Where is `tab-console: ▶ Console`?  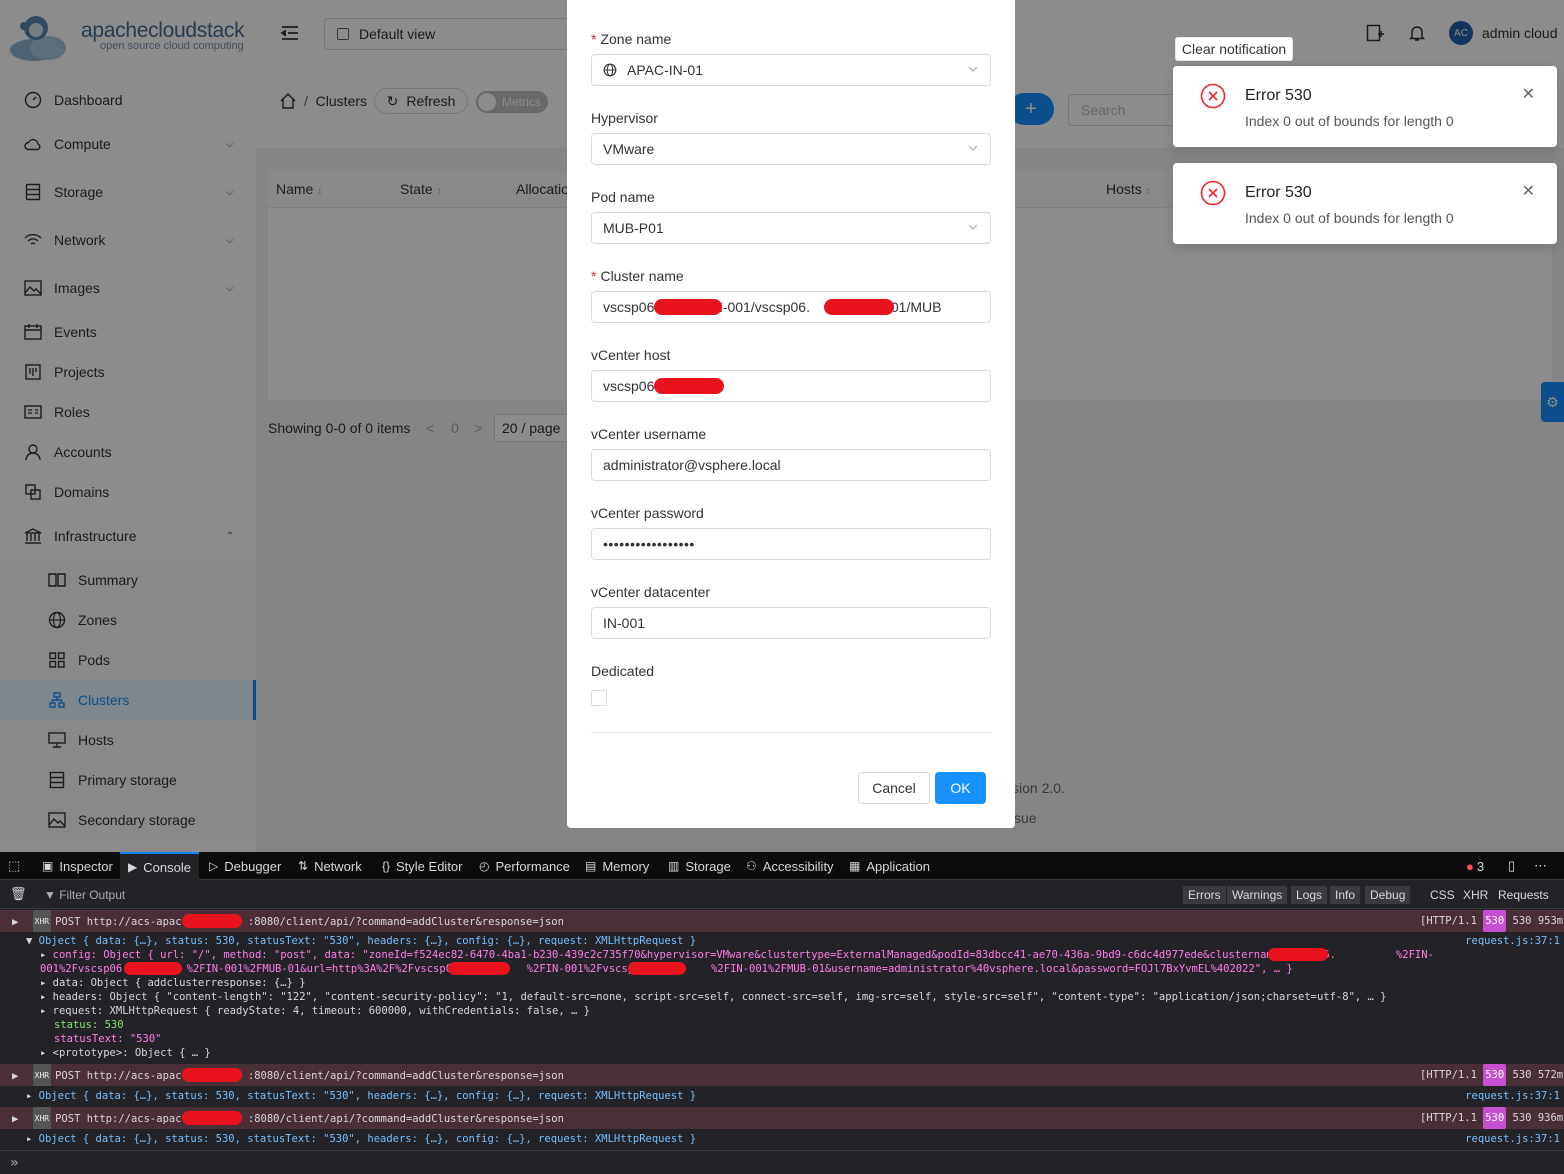
tab-console: ▶ Console is located at coordinates (159, 866).